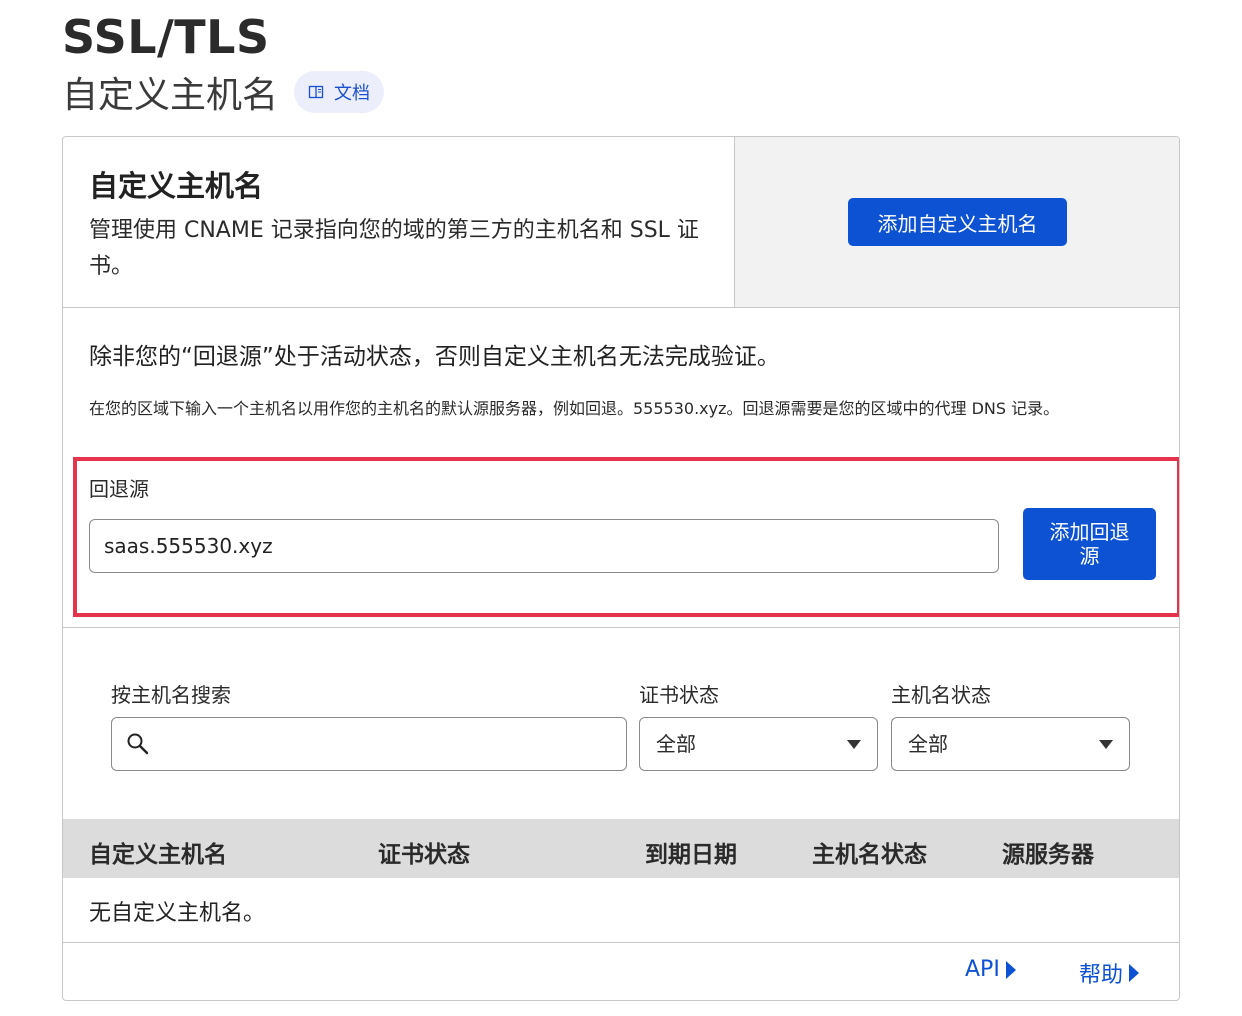  I want to click on table-header: 自定义主机名 证书状态 到期日期 主机名状态 源服务器, so click(621, 848).